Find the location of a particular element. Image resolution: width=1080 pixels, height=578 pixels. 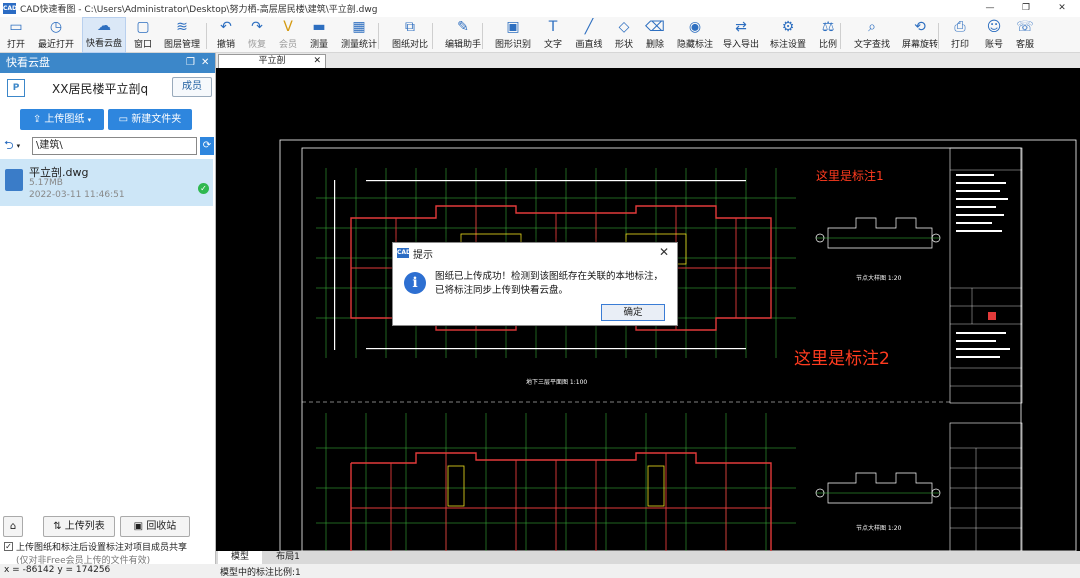

toolbar-label: 图层管理 is located at coordinates (181, 45).